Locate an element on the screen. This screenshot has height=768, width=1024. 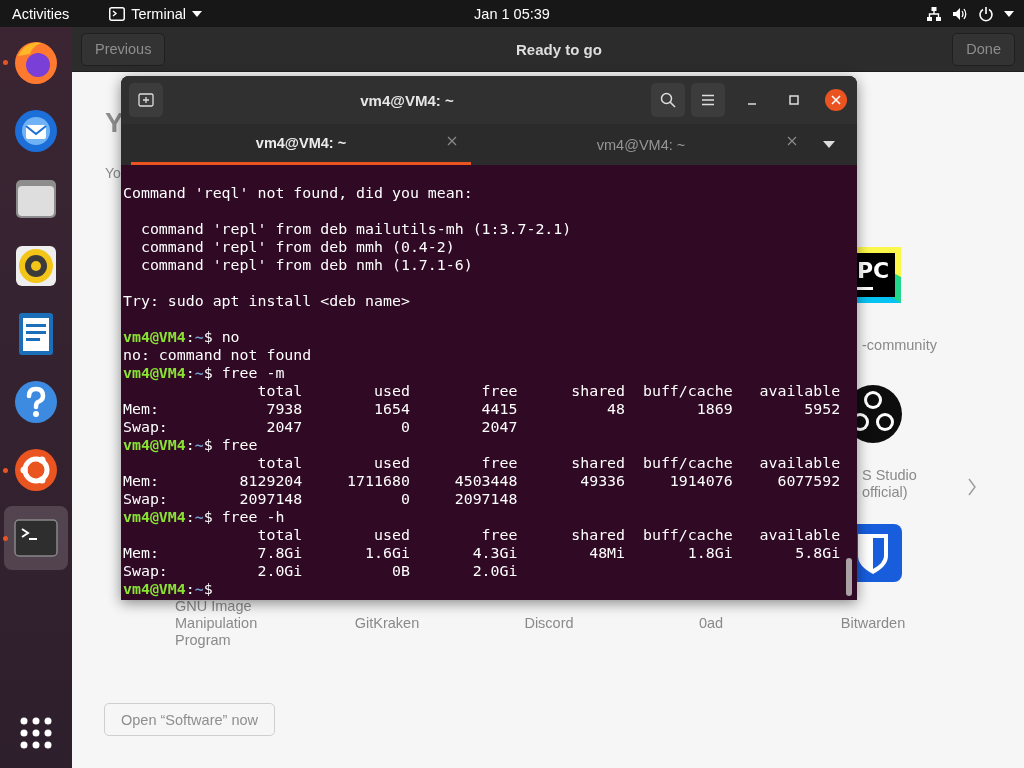
app-label: official) is located at coordinates (885, 492).